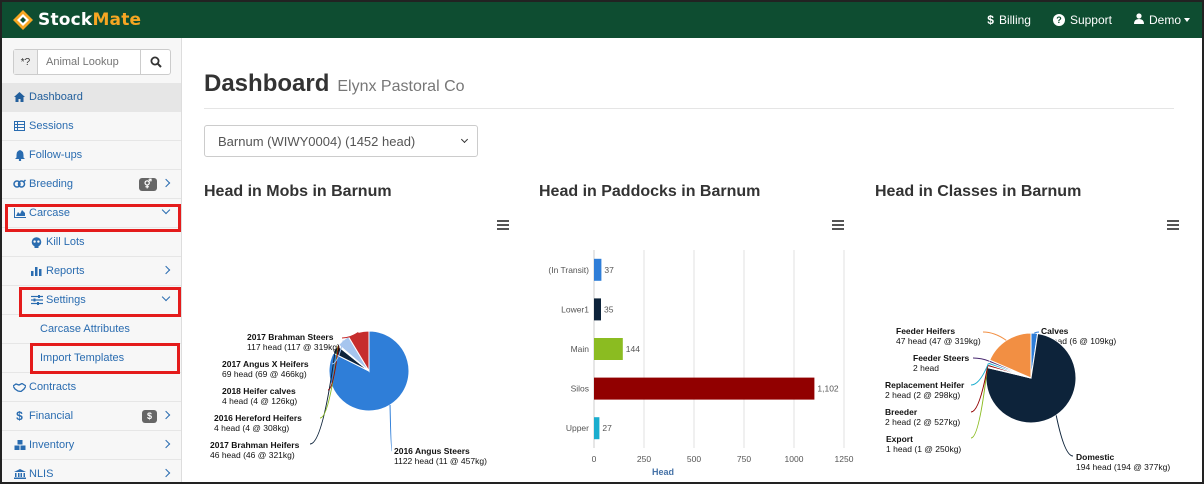 This screenshot has height=484, width=1204. I want to click on sidebar-item-contracts: Contracts, so click(91, 387).